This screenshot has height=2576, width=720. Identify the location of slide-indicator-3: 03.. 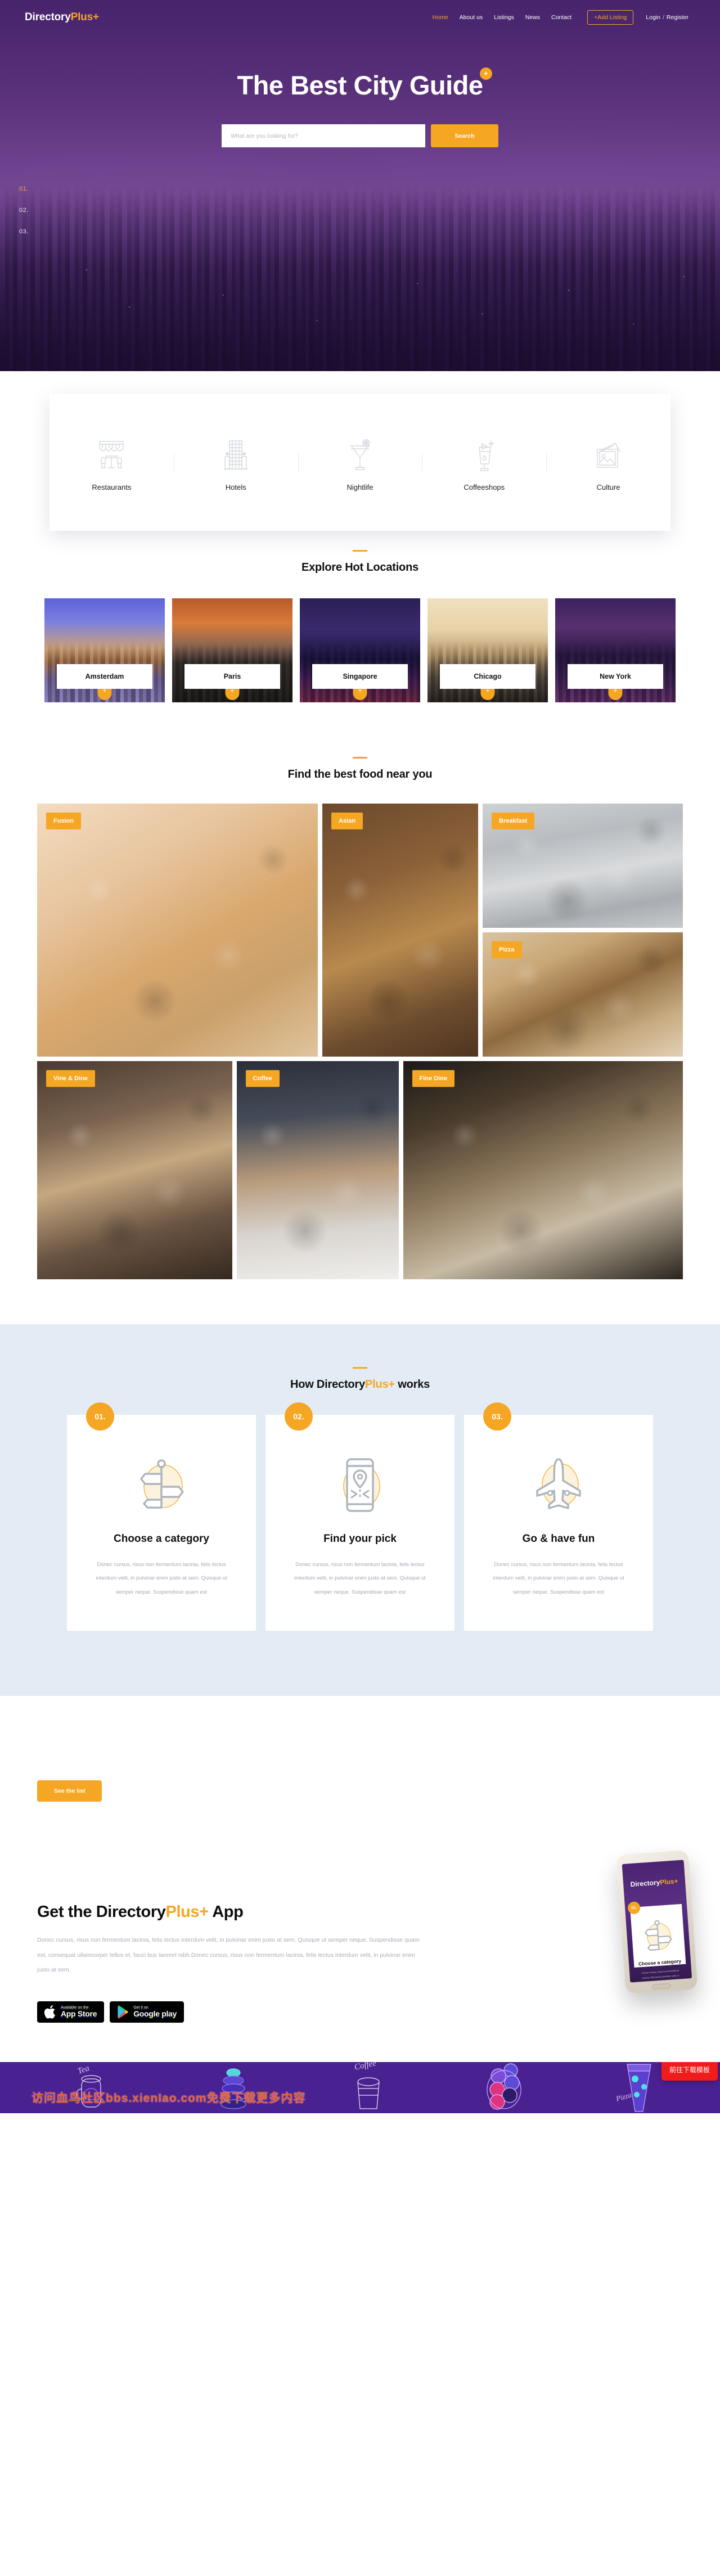
(24, 231).